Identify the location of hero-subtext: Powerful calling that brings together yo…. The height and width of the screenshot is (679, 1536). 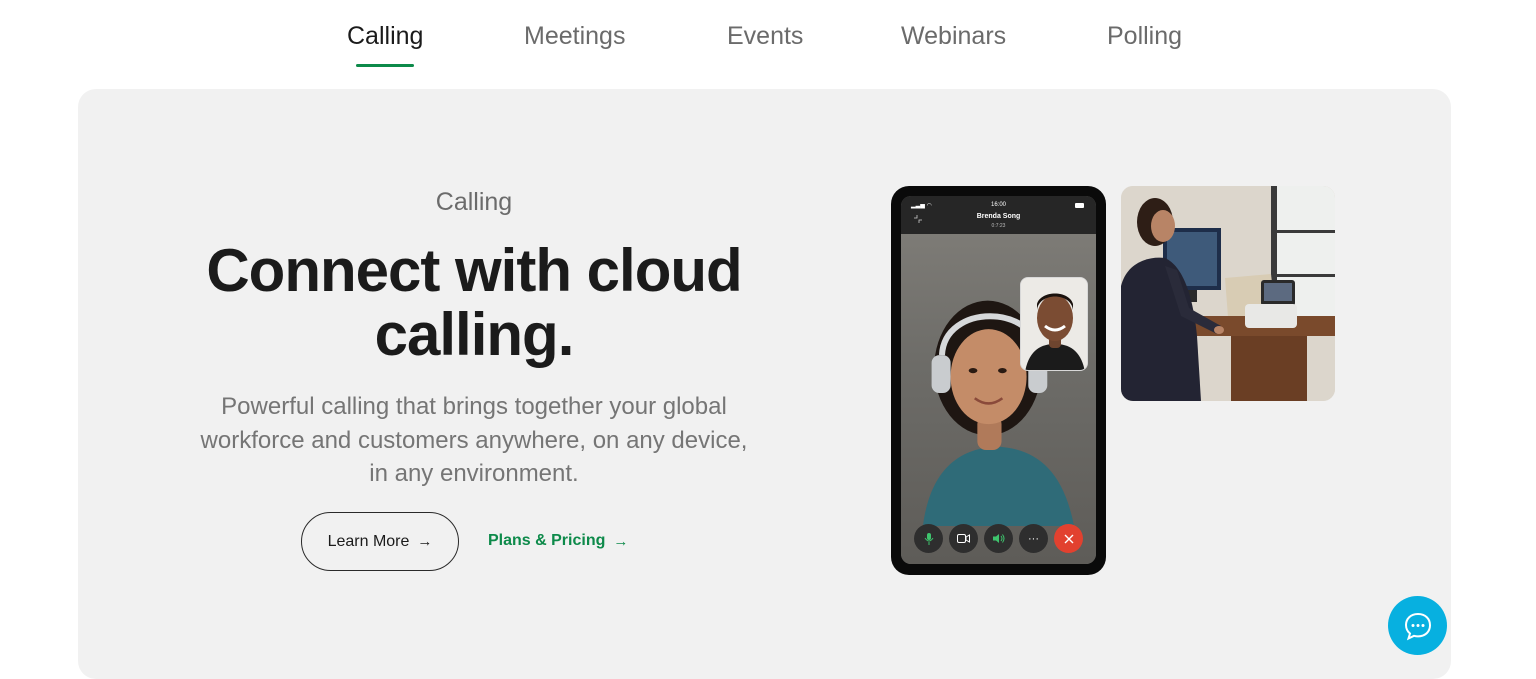
(474, 440).